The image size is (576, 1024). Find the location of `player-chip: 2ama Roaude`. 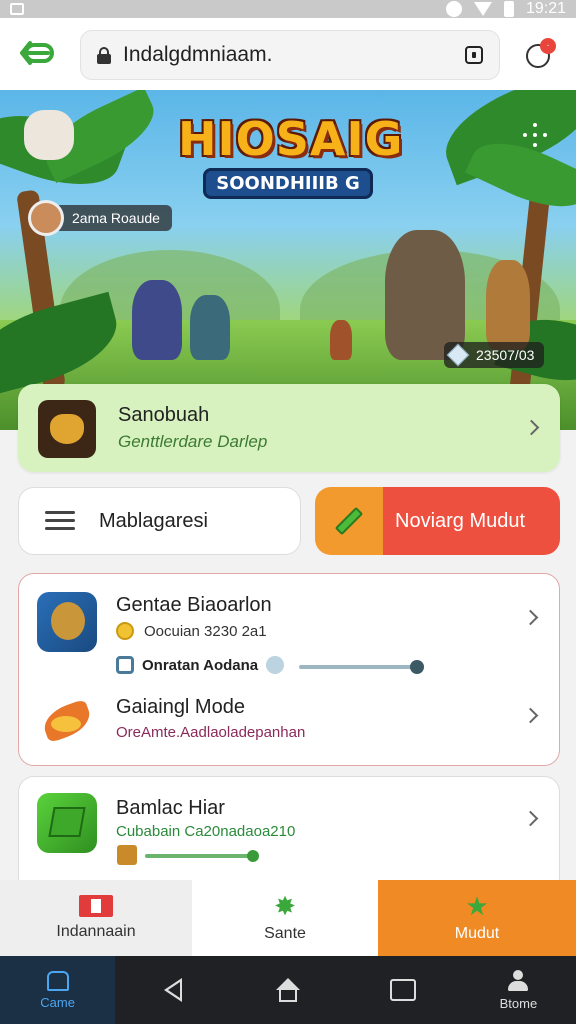

player-chip: 2ama Roaude is located at coordinates (100, 218).